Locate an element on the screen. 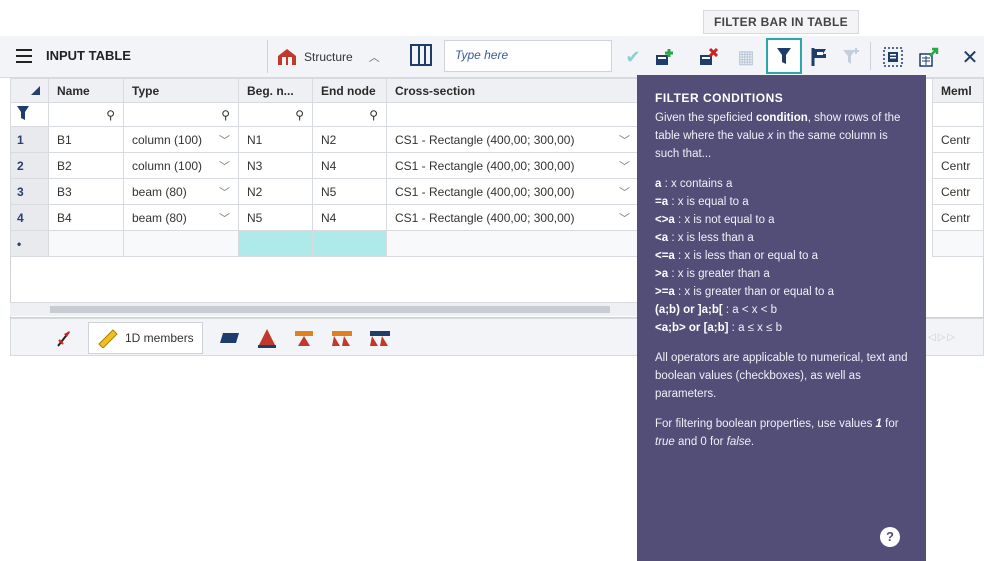 The image size is (984, 561). node-icon is located at coordinates (64, 338).